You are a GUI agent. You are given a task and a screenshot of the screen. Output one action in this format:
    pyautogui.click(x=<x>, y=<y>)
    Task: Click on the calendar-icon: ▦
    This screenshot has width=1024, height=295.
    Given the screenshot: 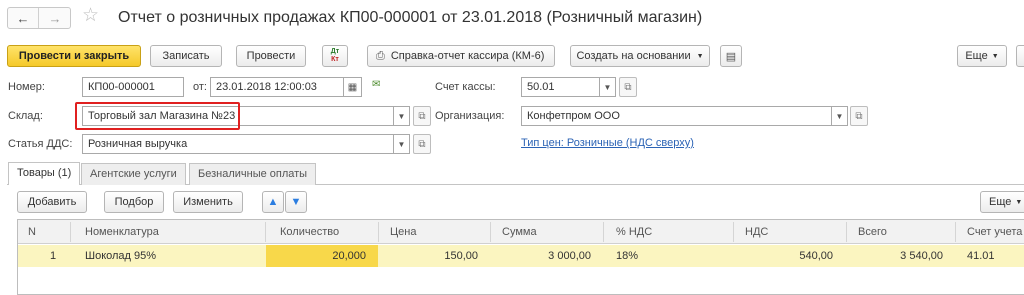 What is the action you would take?
    pyautogui.click(x=353, y=87)
    